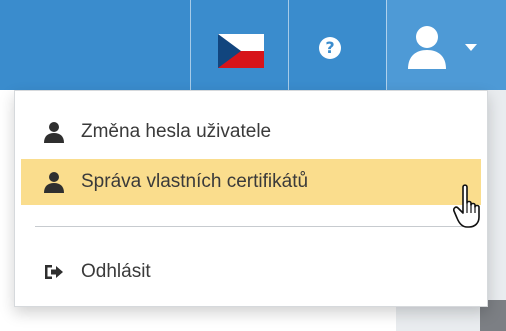 This screenshot has width=506, height=331. I want to click on help-icon: ?, so click(330, 48).